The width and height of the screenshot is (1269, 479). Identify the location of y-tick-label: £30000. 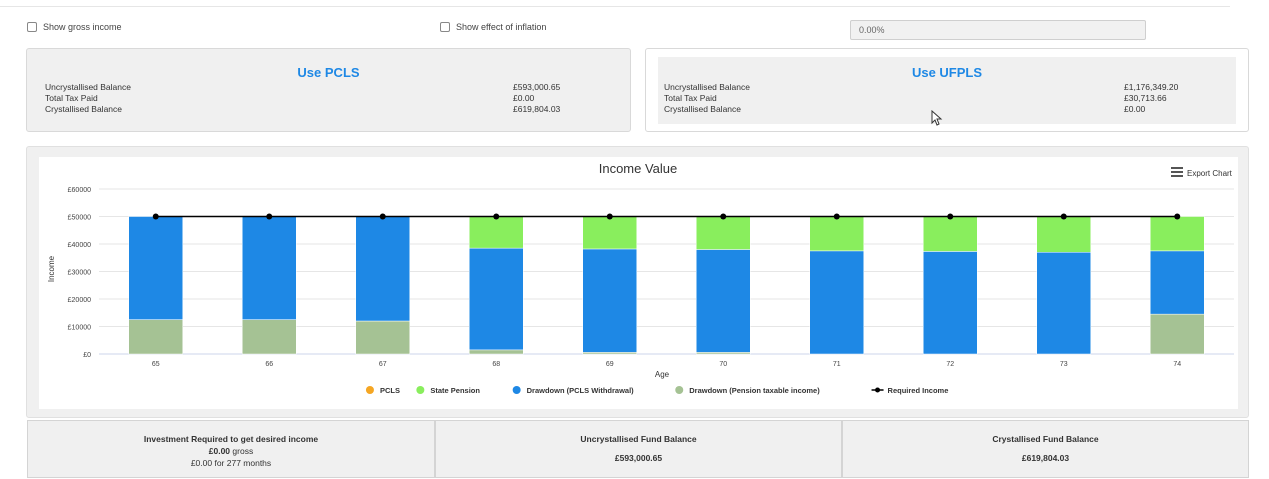
(79, 273).